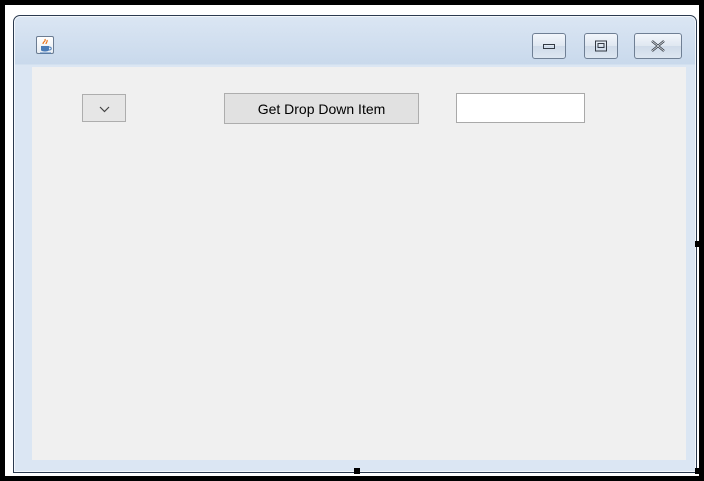  Describe the element at coordinates (698, 471) in the screenshot. I see `resize-handle-corner` at that location.